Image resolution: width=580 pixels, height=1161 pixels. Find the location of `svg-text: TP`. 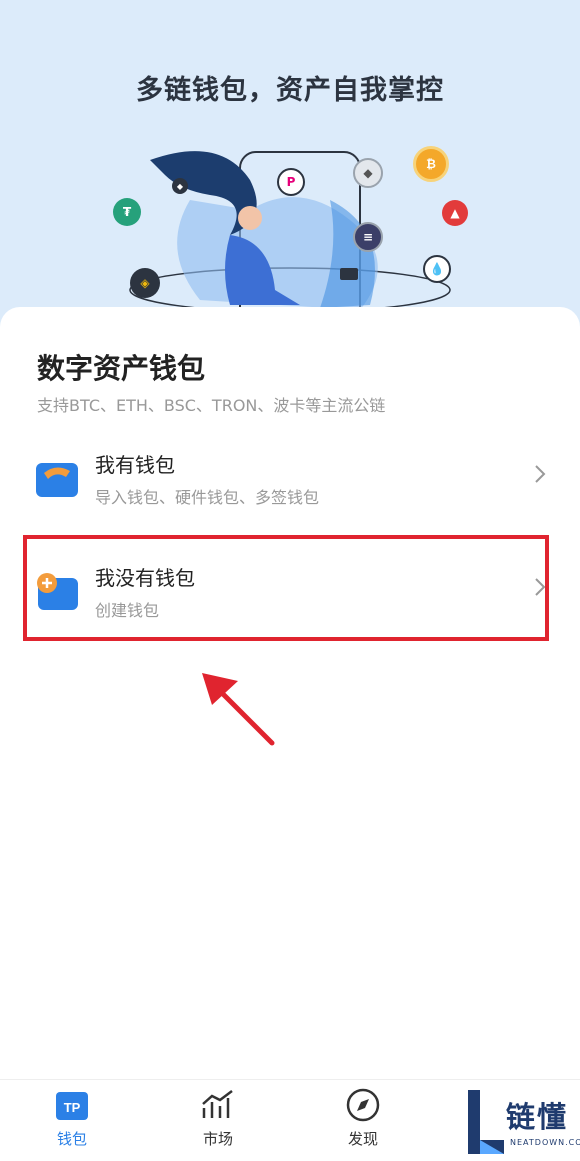

svg-text: TP is located at coordinates (72, 1107).